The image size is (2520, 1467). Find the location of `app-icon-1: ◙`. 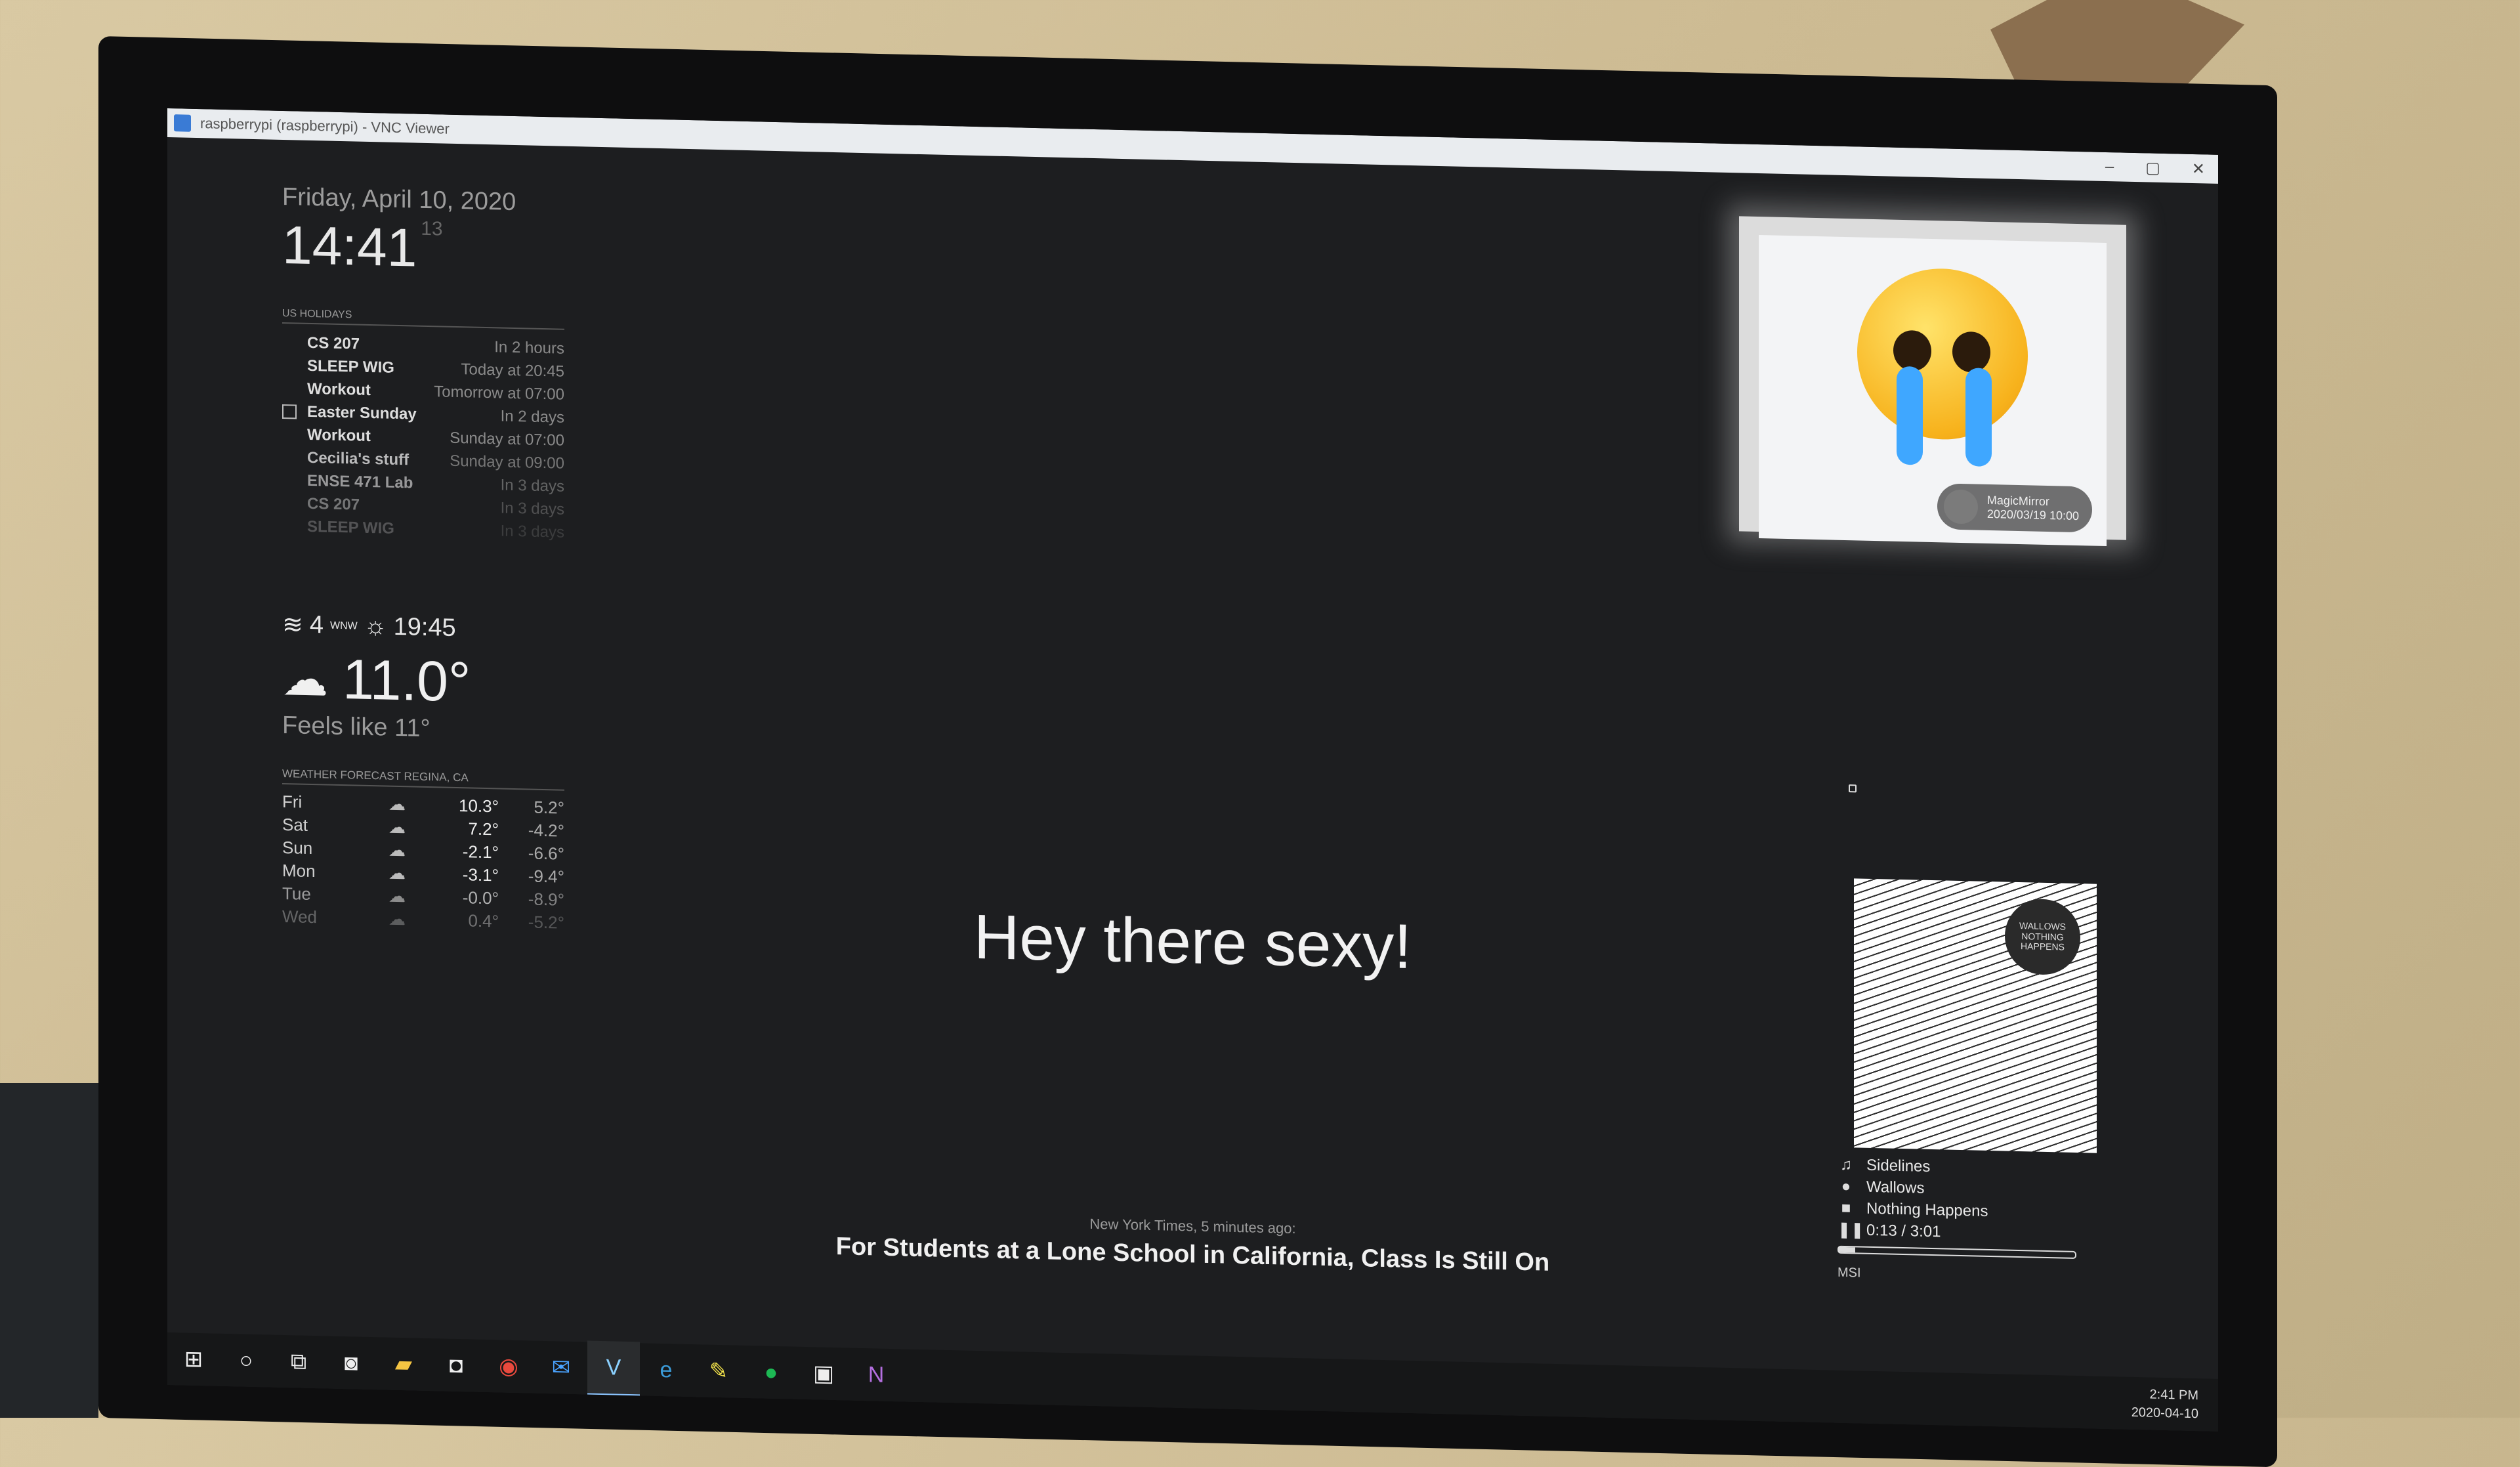

app-icon-1: ◙ is located at coordinates (351, 1363).